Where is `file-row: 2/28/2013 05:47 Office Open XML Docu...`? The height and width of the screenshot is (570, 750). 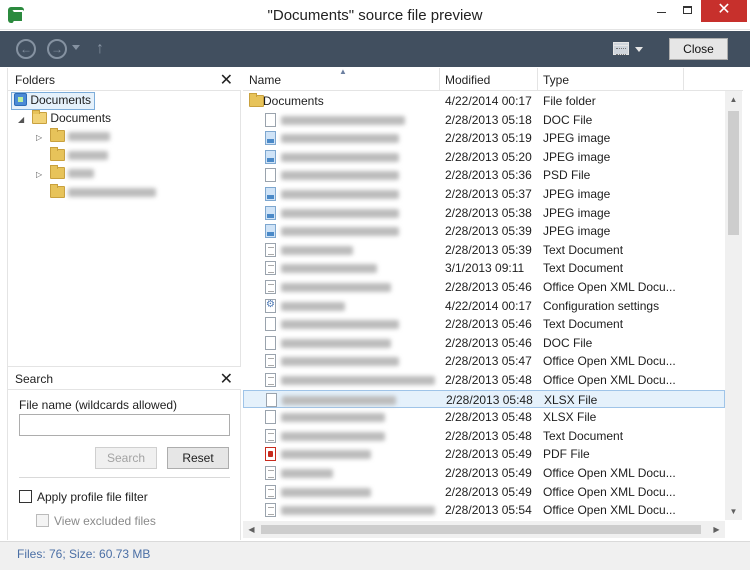 file-row: 2/28/2013 05:47 Office Open XML Docu... is located at coordinates (484, 361).